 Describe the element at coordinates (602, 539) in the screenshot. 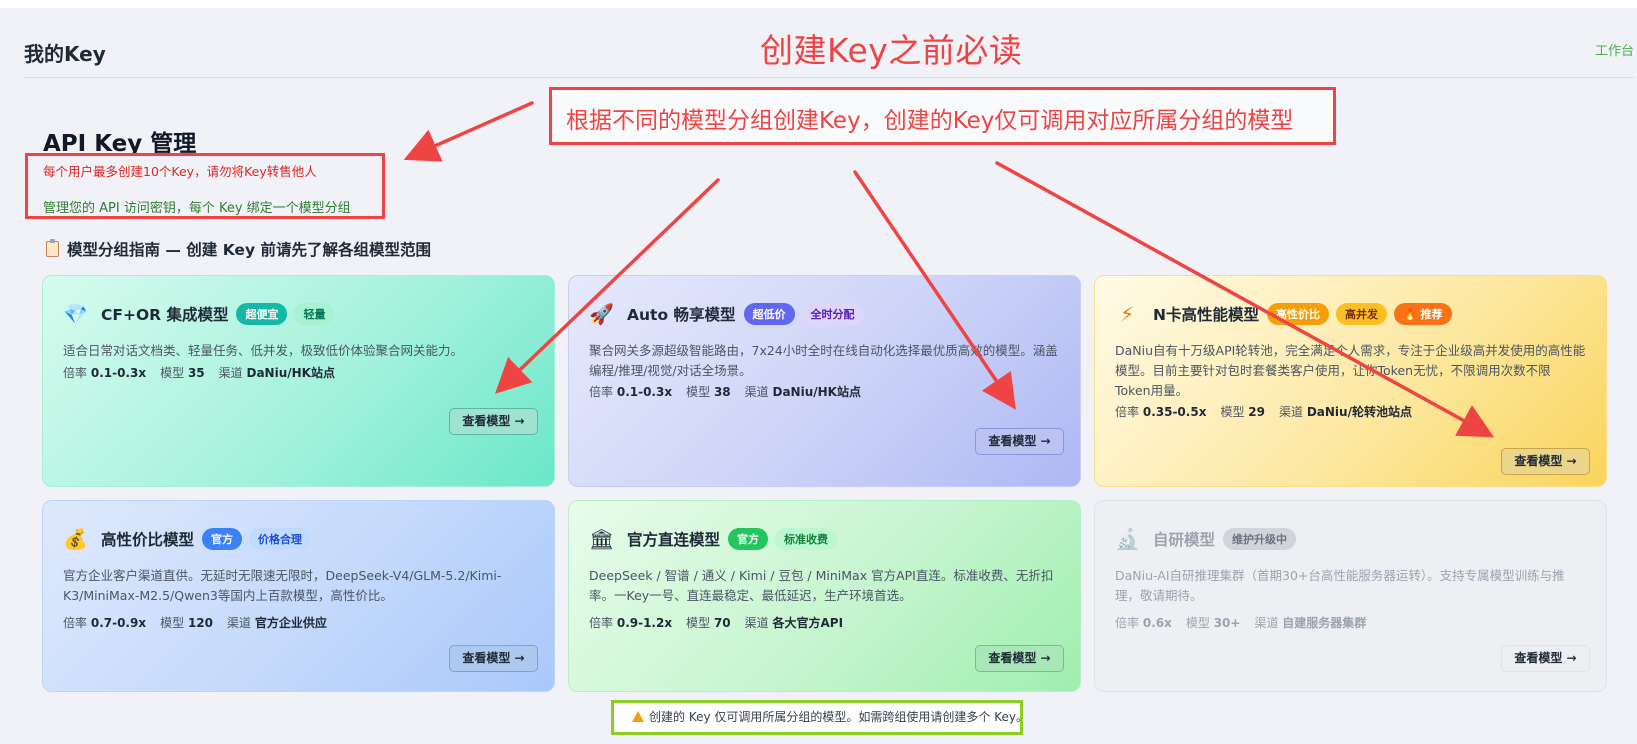

I see `bank-icon: 🏛` at that location.